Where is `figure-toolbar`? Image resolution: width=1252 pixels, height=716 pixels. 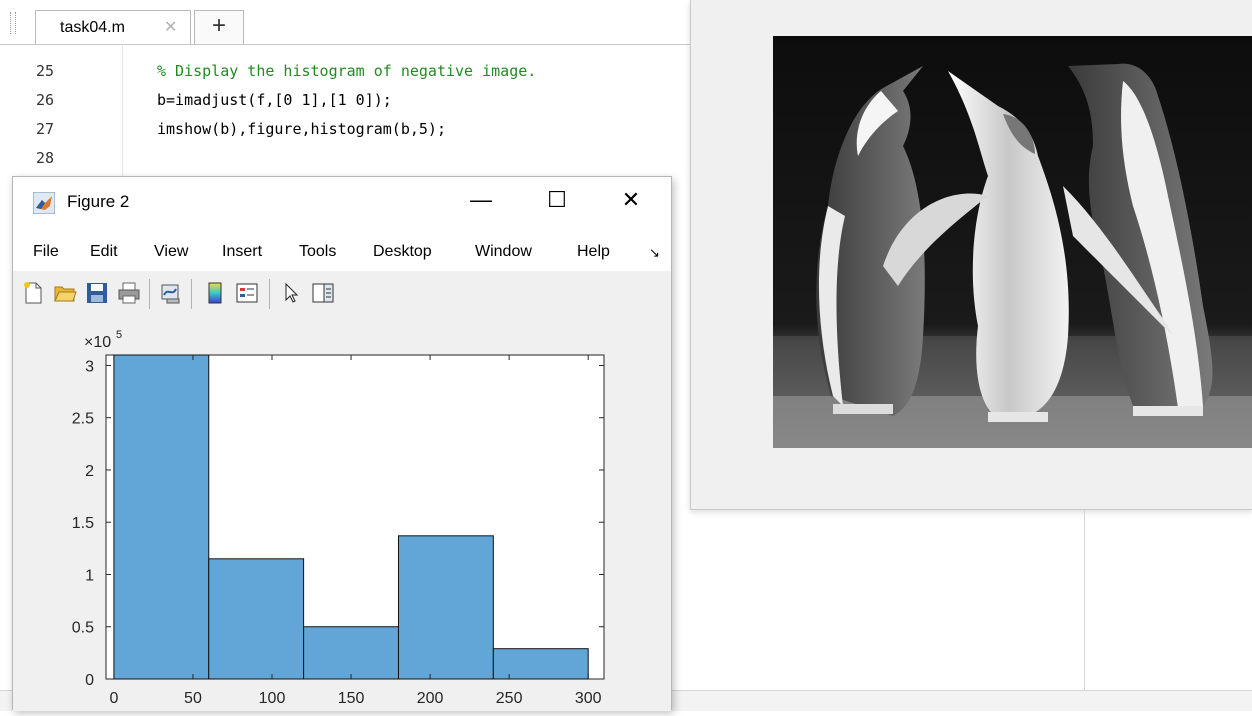
figure-toolbar is located at coordinates (342, 294).